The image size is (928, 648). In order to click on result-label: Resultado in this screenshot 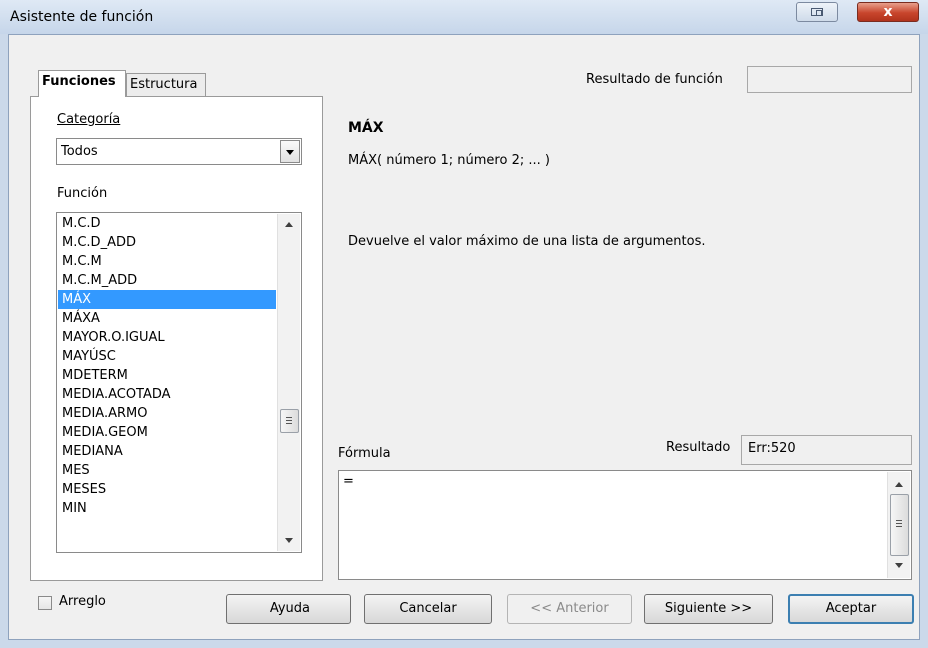, I will do `click(698, 447)`.